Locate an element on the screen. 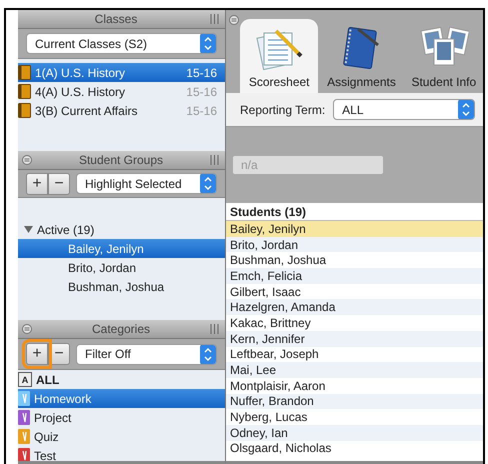 This screenshot has width=488, height=464. student-row: Bushman, Joshua is located at coordinates (121, 286).